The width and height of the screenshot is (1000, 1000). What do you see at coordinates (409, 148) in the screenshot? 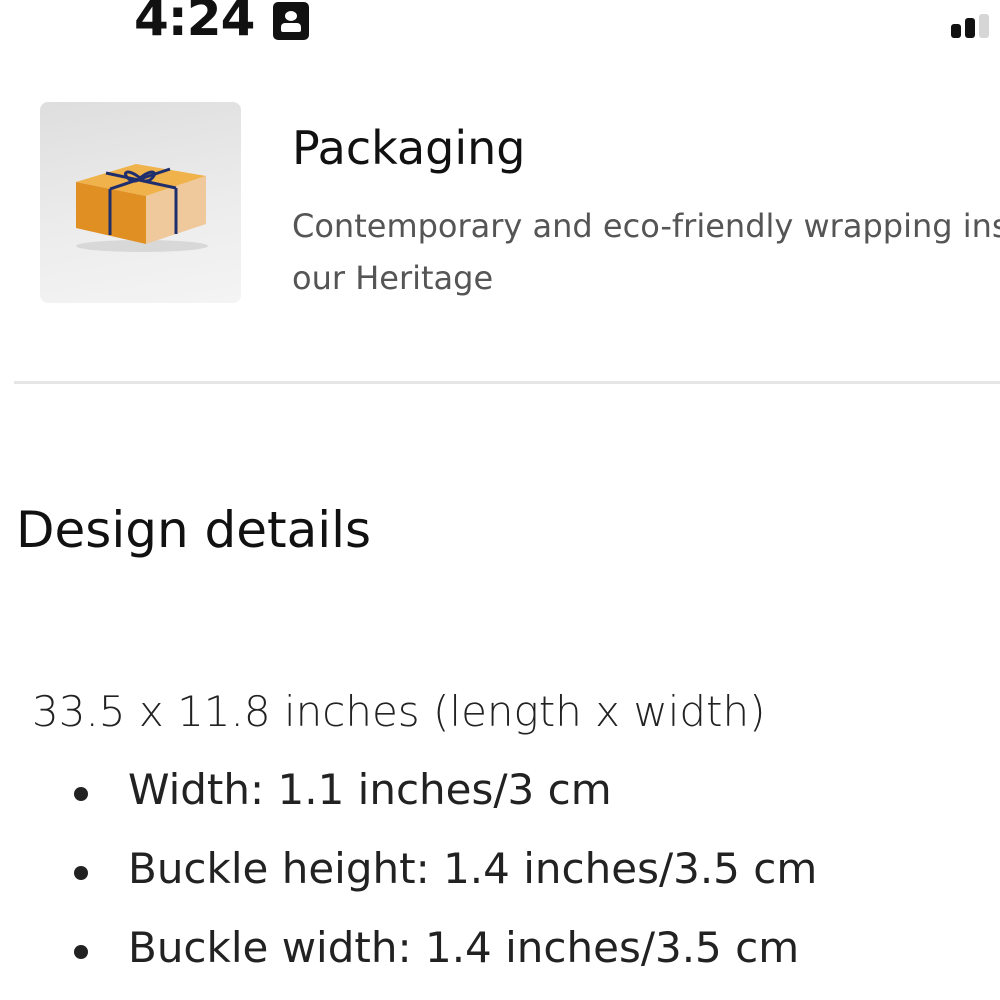
I see `packaging-title: Packaging` at bounding box center [409, 148].